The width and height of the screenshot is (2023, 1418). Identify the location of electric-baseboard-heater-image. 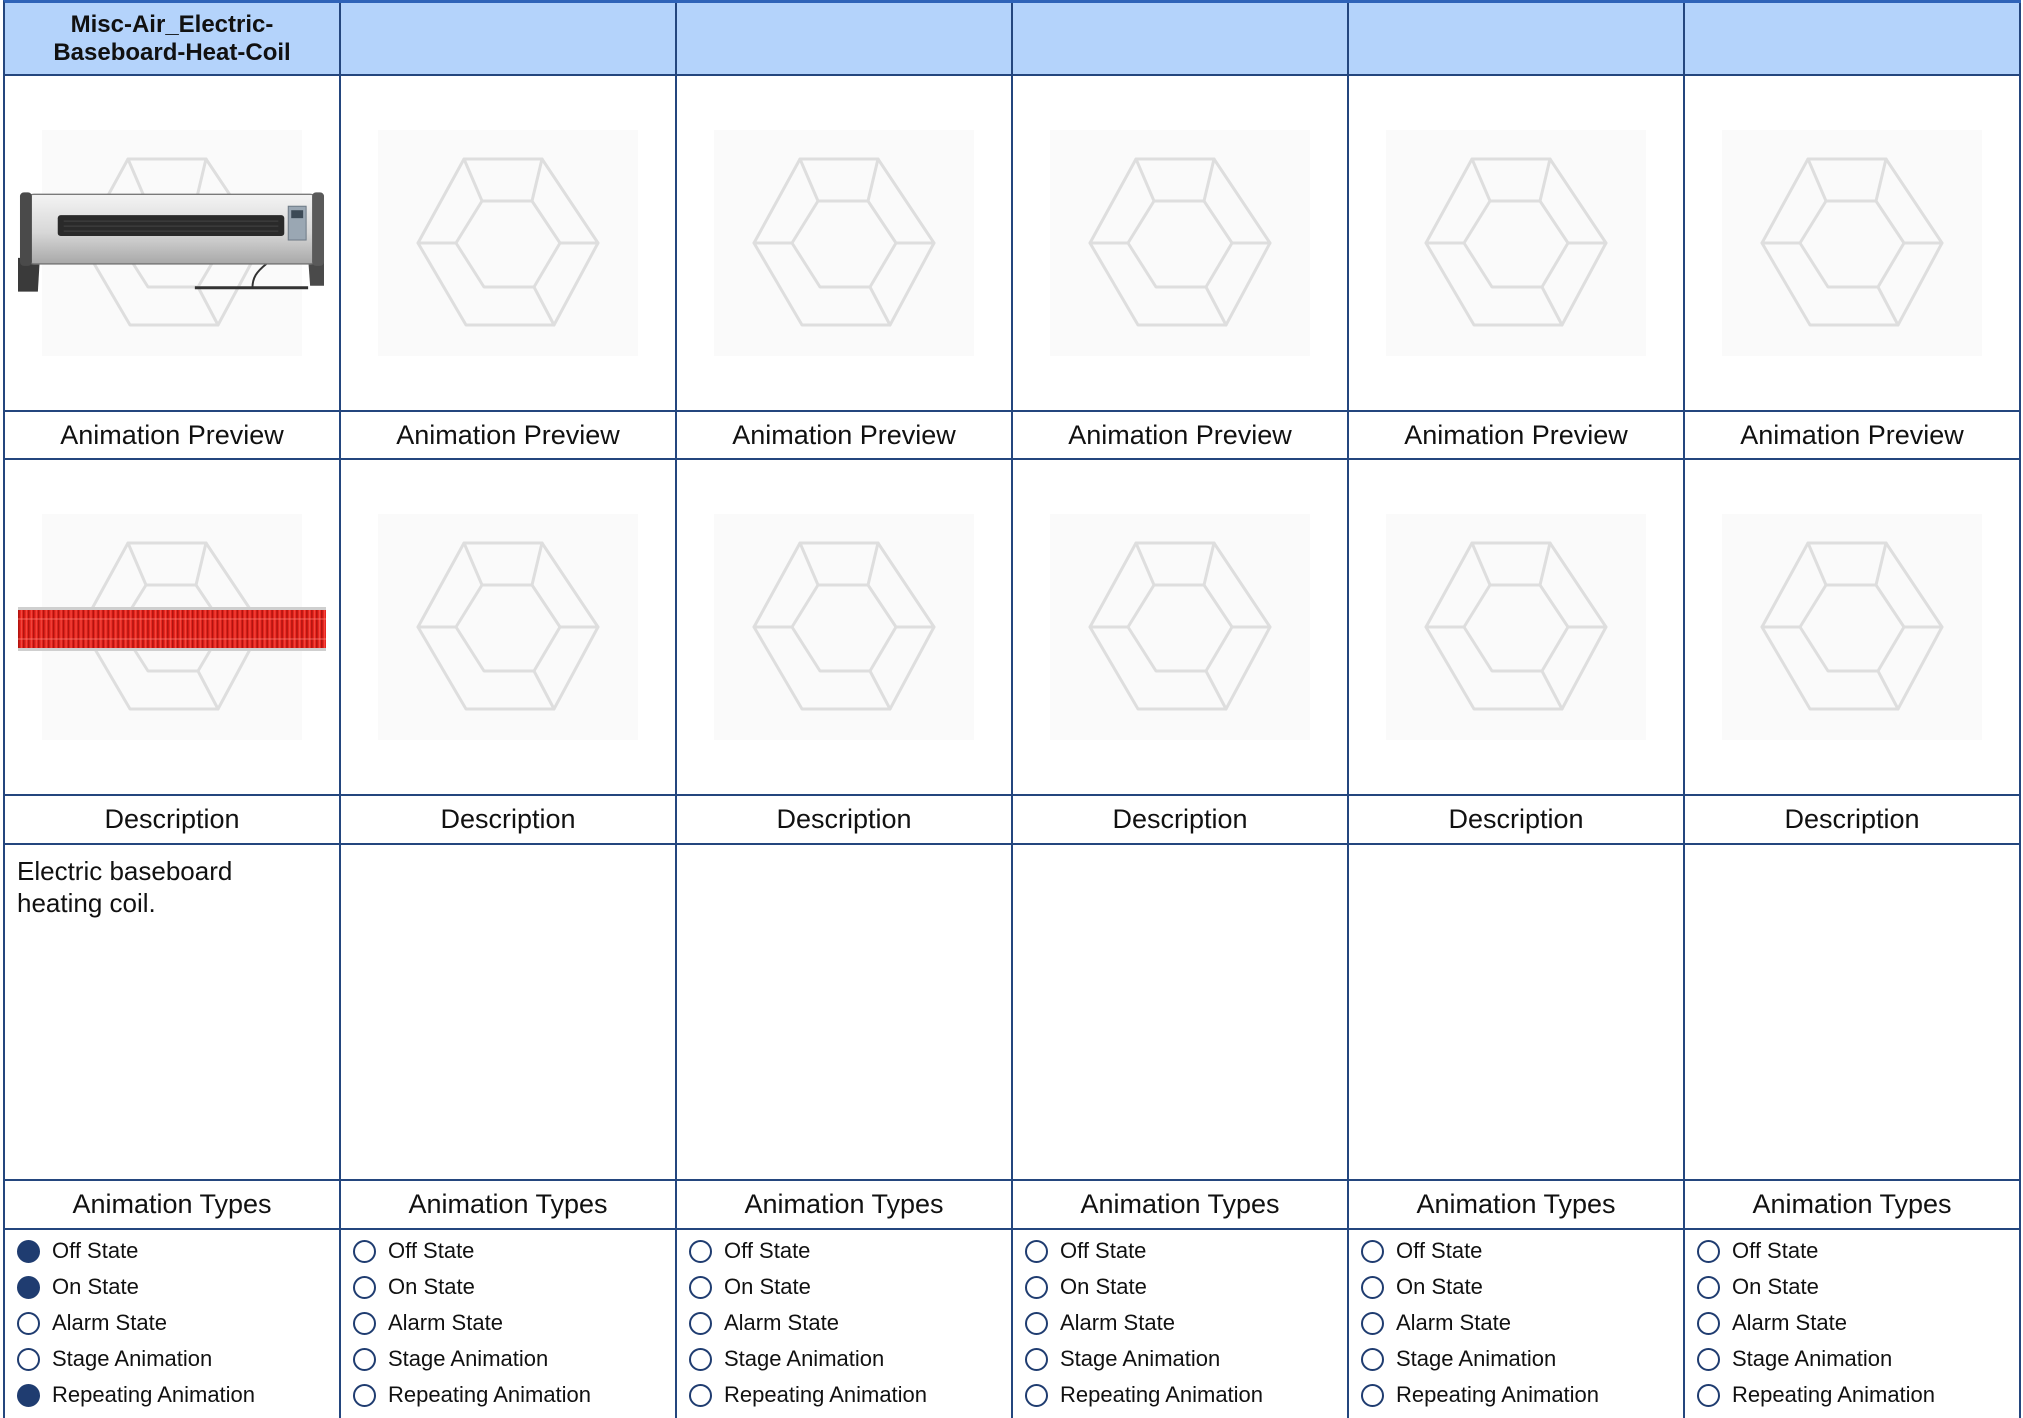
(172, 243).